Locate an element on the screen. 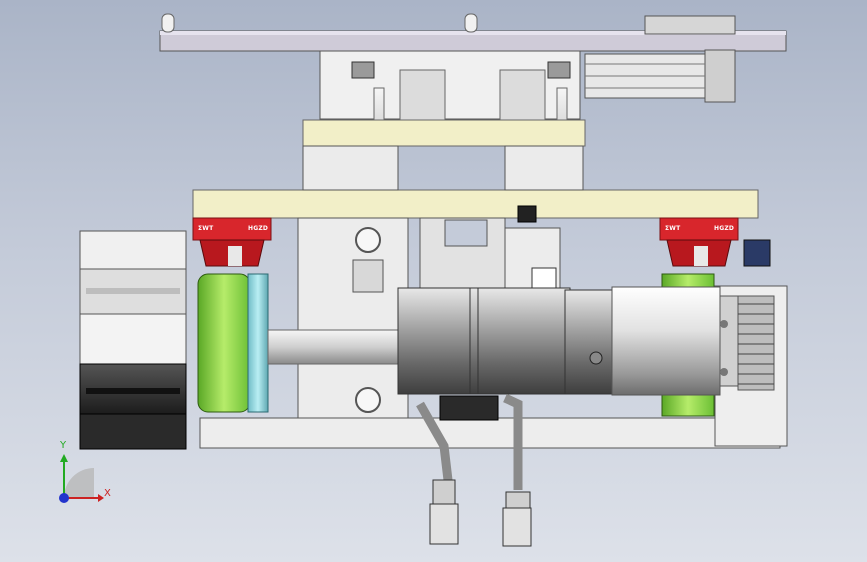 Image resolution: width=867 pixels, height=562 pixels. rail-left-label-b: HGZD is located at coordinates (258, 228).